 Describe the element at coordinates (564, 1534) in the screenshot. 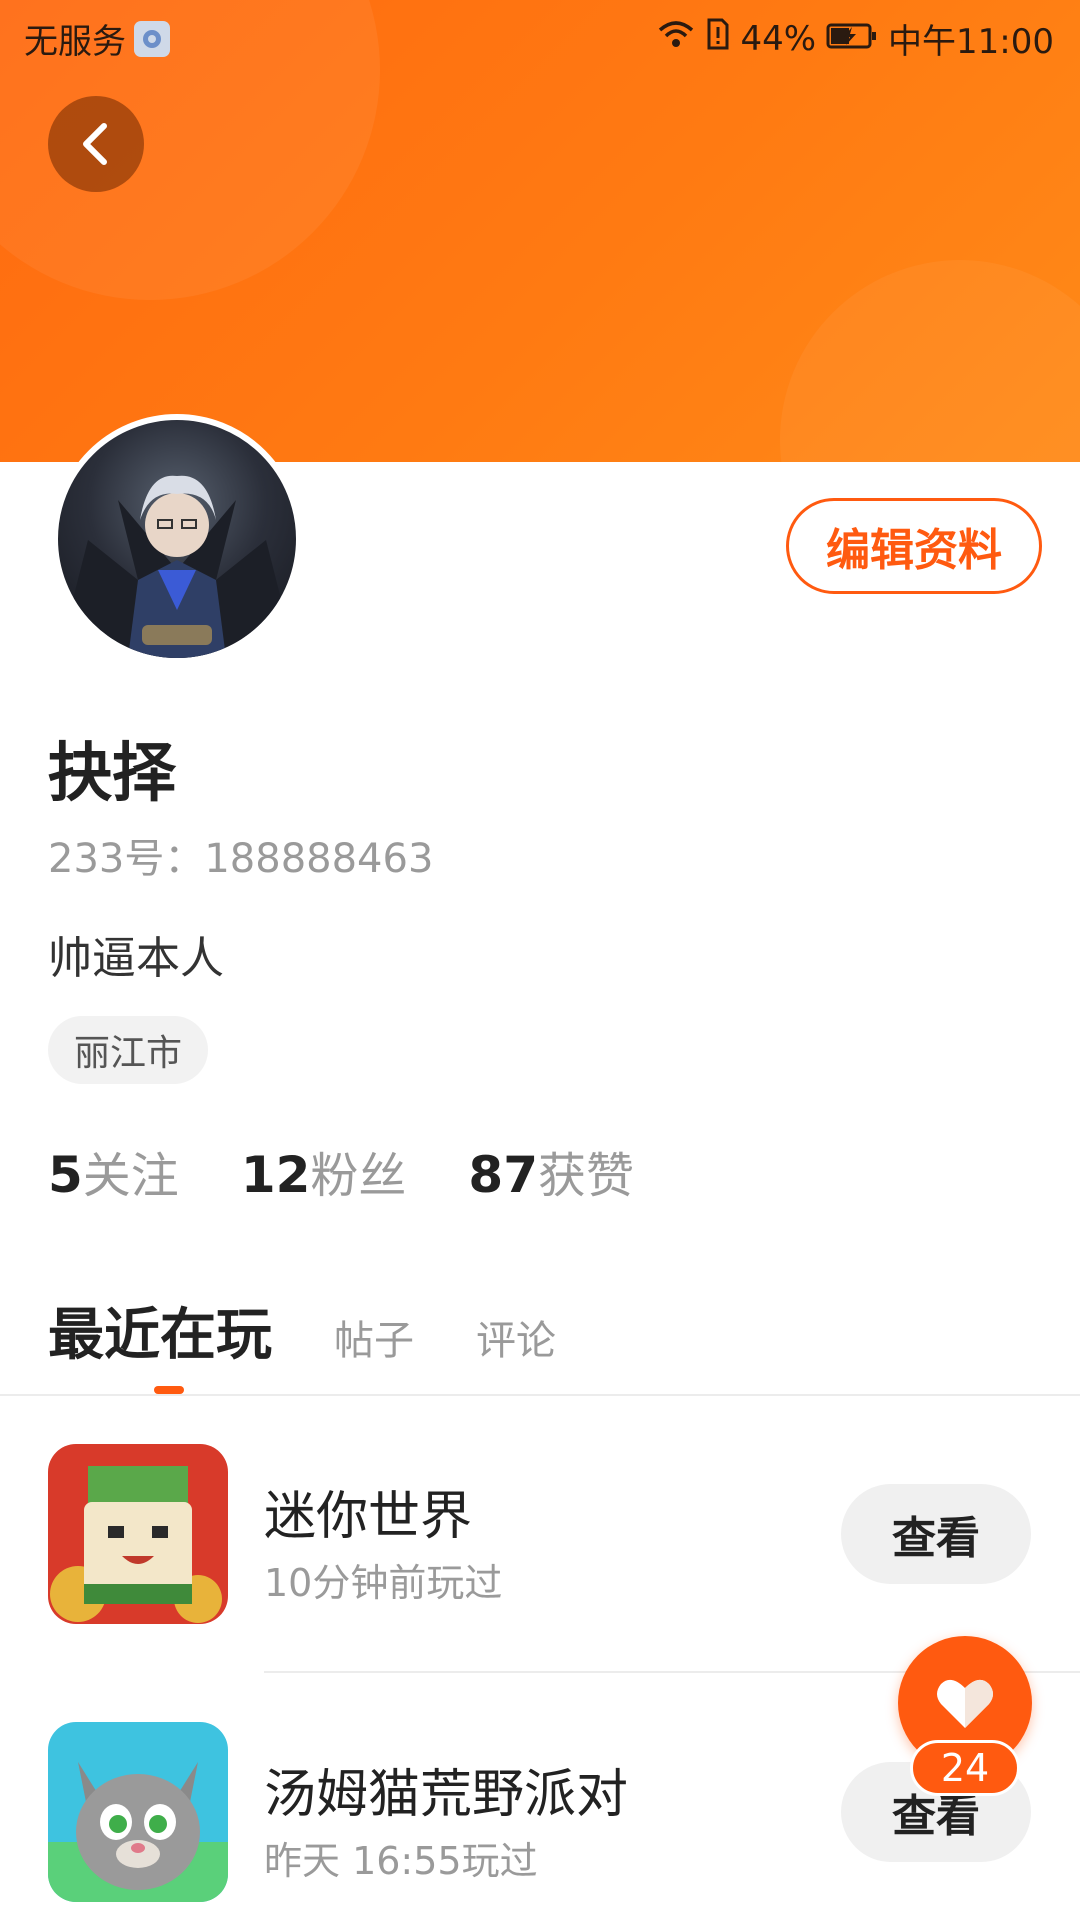

I see `game-row: 迷你世界 10分钟前玩过 查看` at that location.